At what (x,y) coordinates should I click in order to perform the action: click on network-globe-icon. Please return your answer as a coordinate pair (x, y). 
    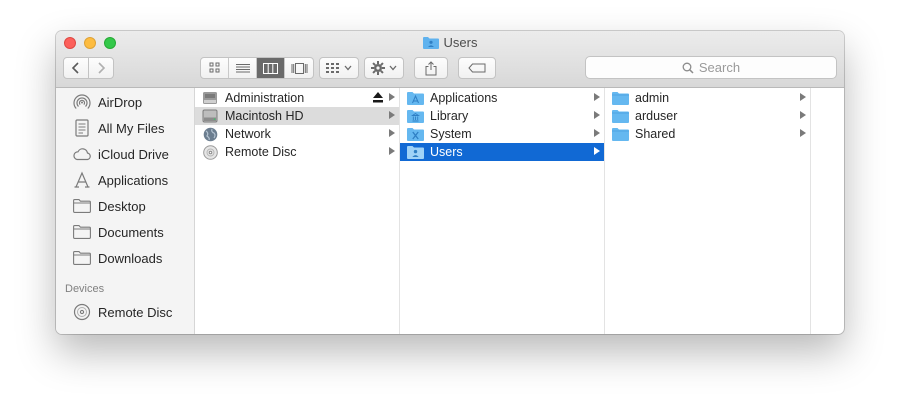
    Looking at the image, I should click on (210, 134).